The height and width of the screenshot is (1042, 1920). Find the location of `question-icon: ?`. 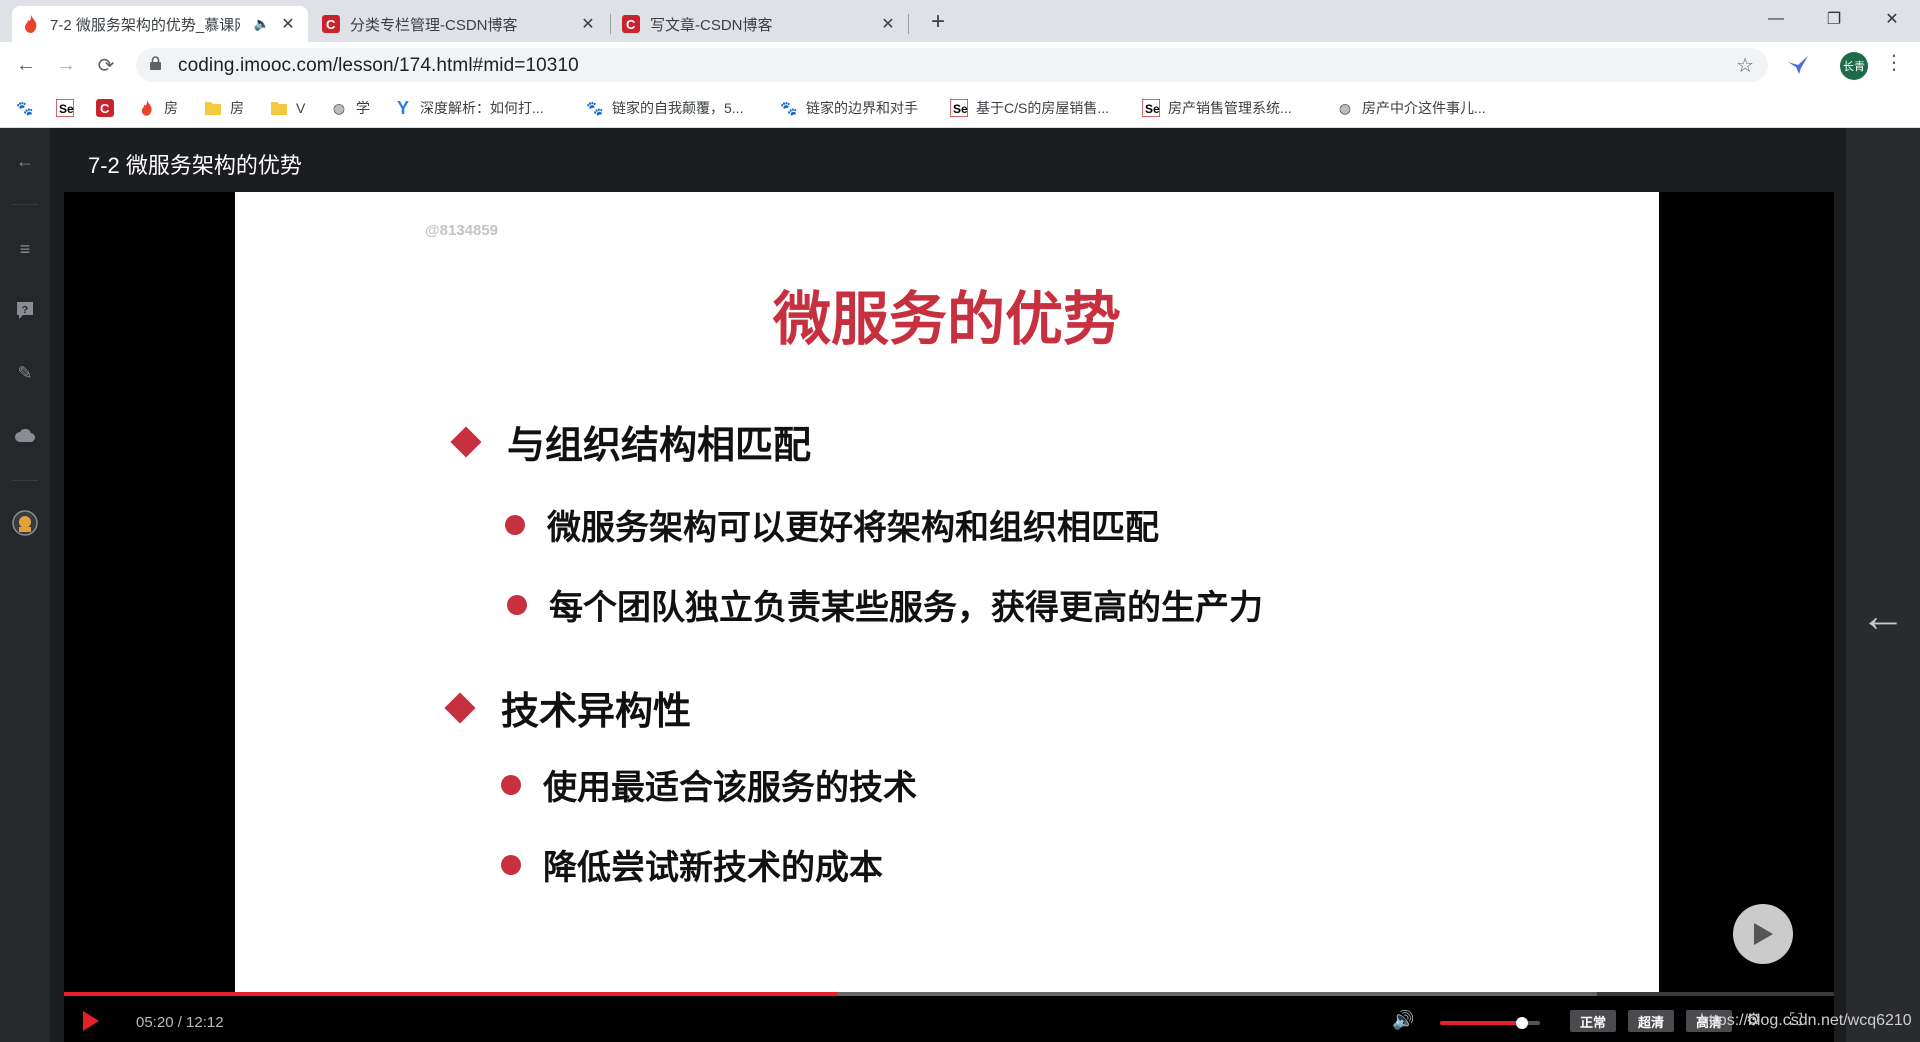

question-icon: ? is located at coordinates (25, 311).